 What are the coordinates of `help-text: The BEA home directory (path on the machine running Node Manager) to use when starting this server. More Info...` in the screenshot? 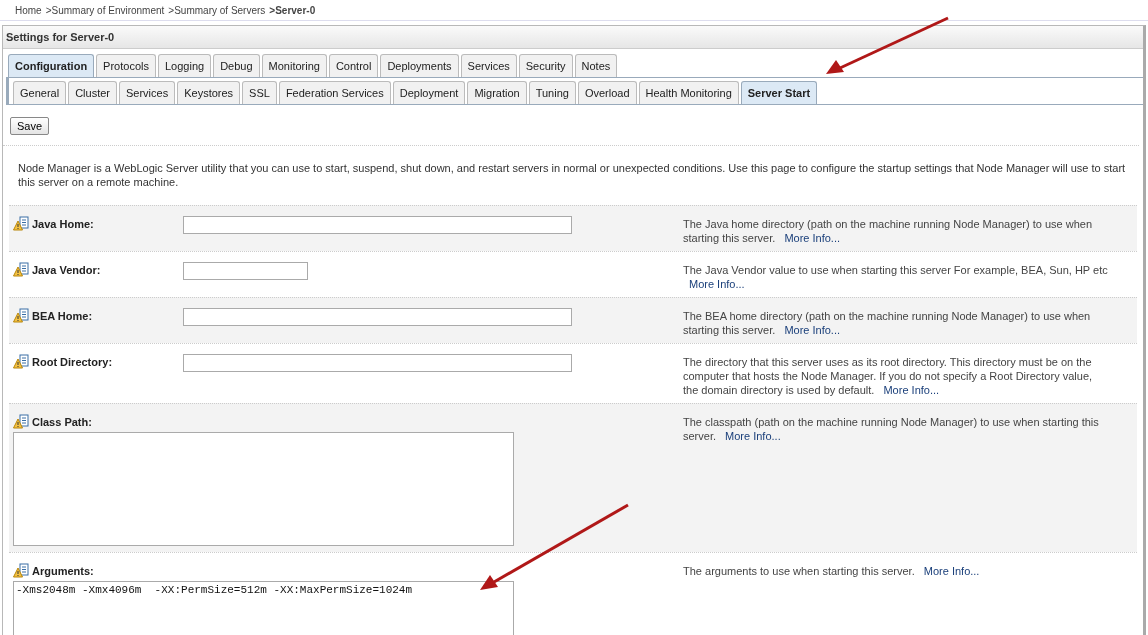 It's located at (887, 323).